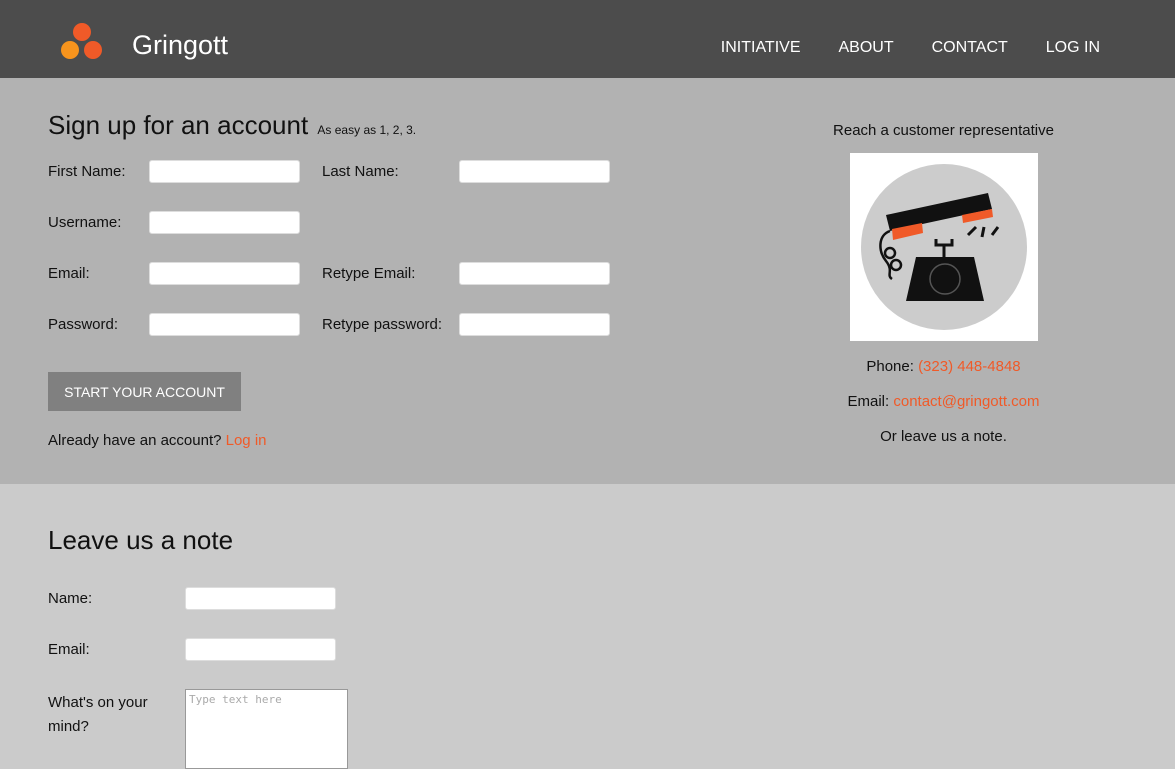 This screenshot has width=1175, height=769. Describe the element at coordinates (868, 401) in the screenshot. I see `email-label-contact: Email:` at that location.